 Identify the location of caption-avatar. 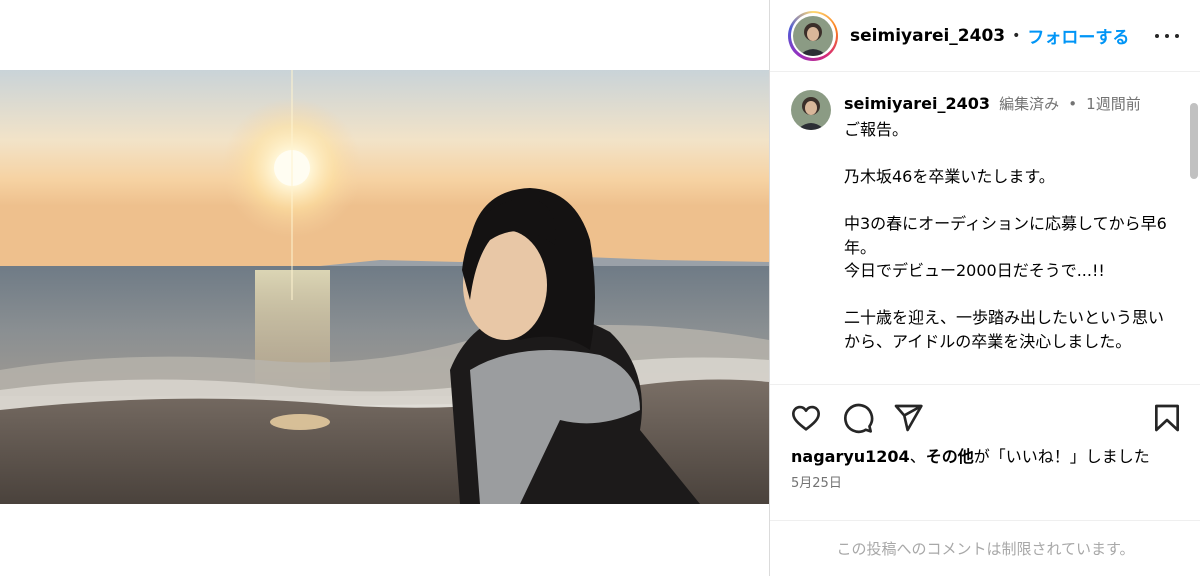
(811, 110).